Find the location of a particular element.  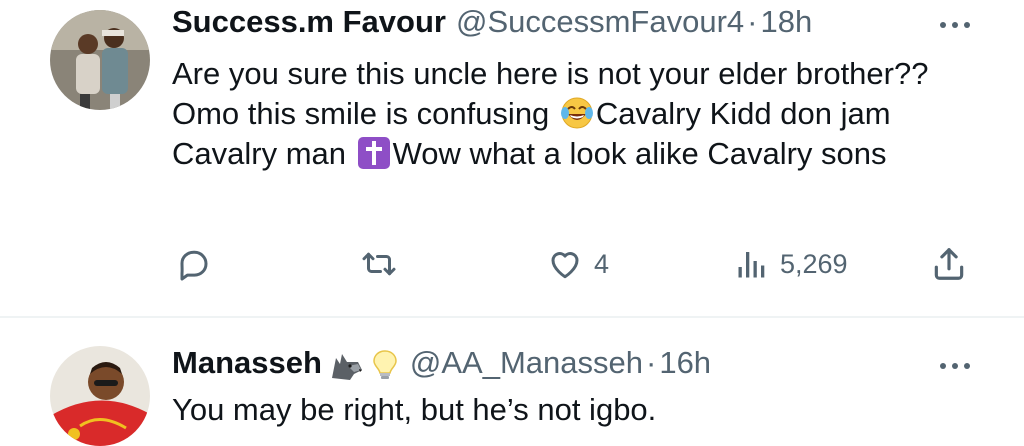

views-button: 5,269 is located at coordinates (791, 264).